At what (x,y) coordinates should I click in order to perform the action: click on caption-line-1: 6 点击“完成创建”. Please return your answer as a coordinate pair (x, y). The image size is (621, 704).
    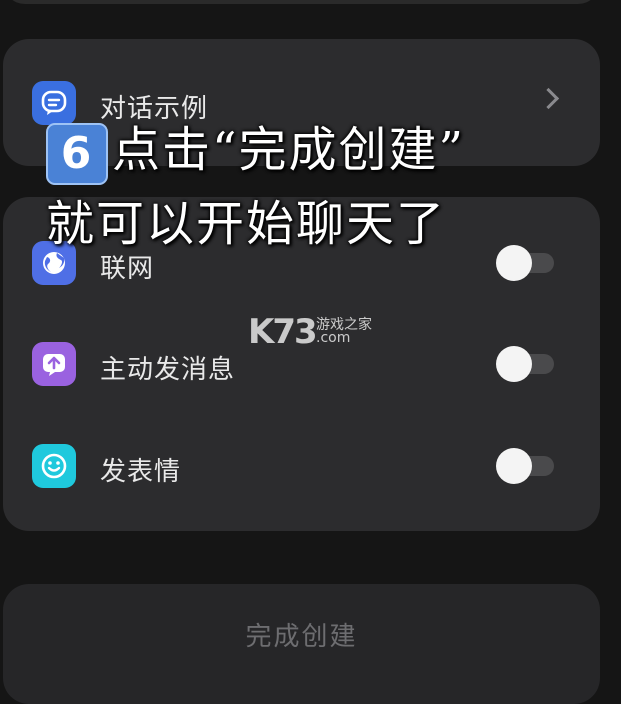
    Looking at the image, I should click on (326, 150).